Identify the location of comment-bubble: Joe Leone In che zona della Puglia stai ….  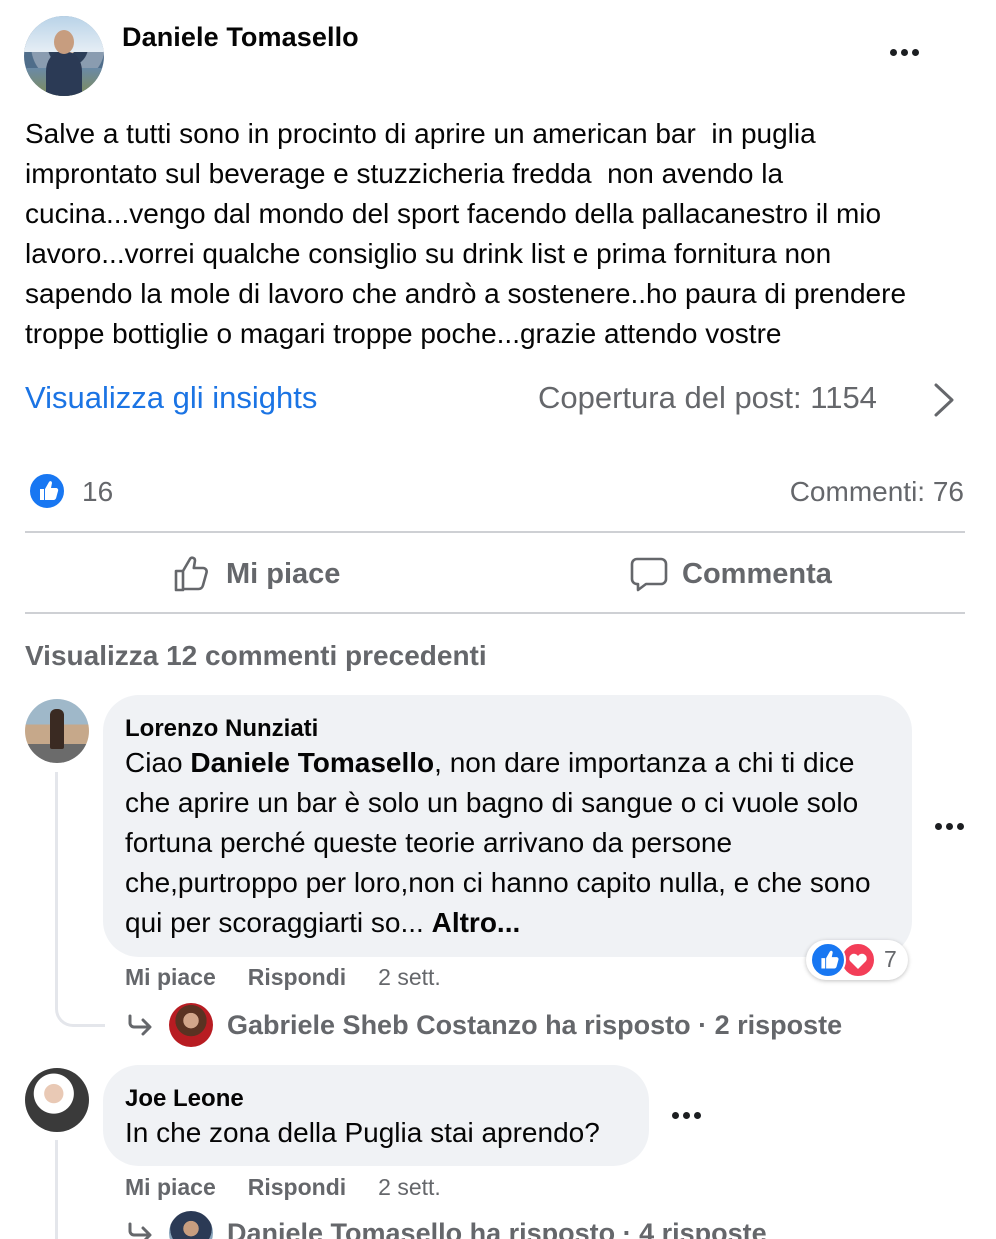
(376, 1115).